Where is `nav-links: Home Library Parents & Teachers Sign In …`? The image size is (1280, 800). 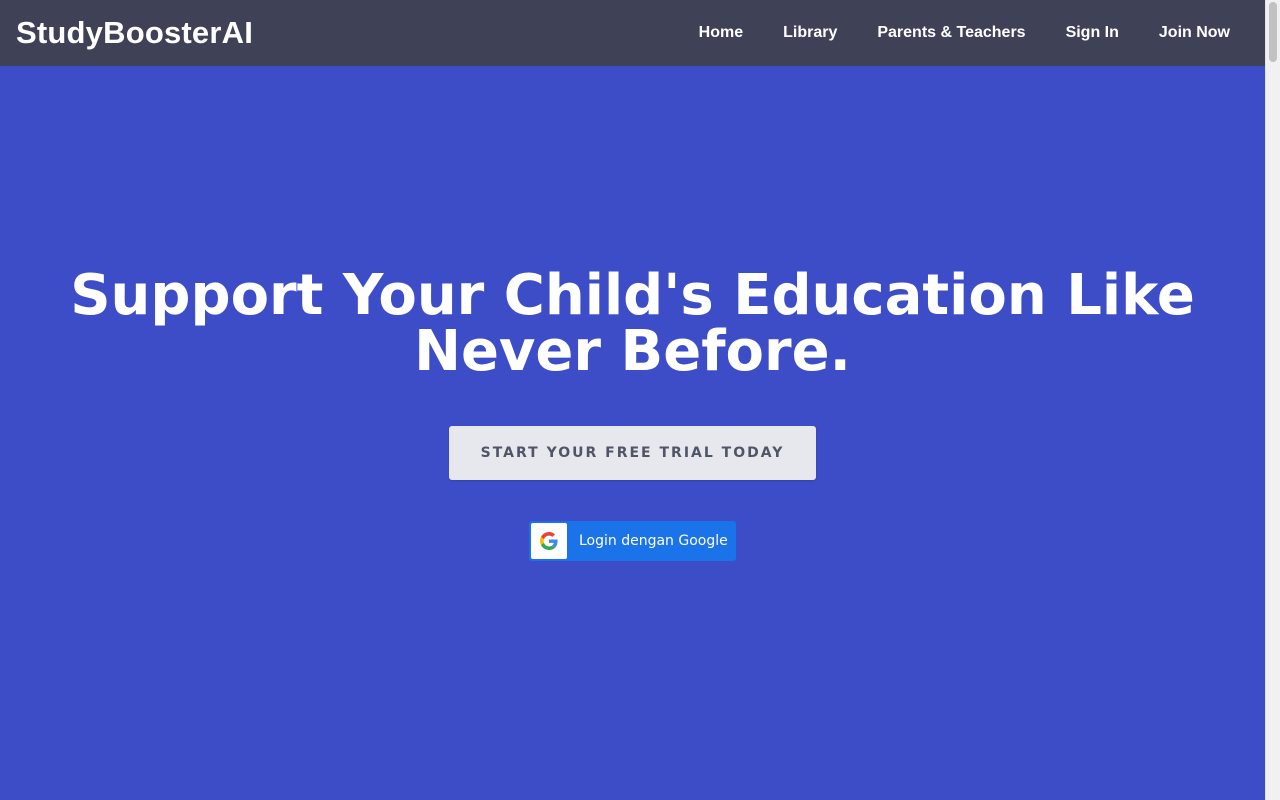 nav-links: Home Library Parents & Teachers Sign In … is located at coordinates (944, 33).